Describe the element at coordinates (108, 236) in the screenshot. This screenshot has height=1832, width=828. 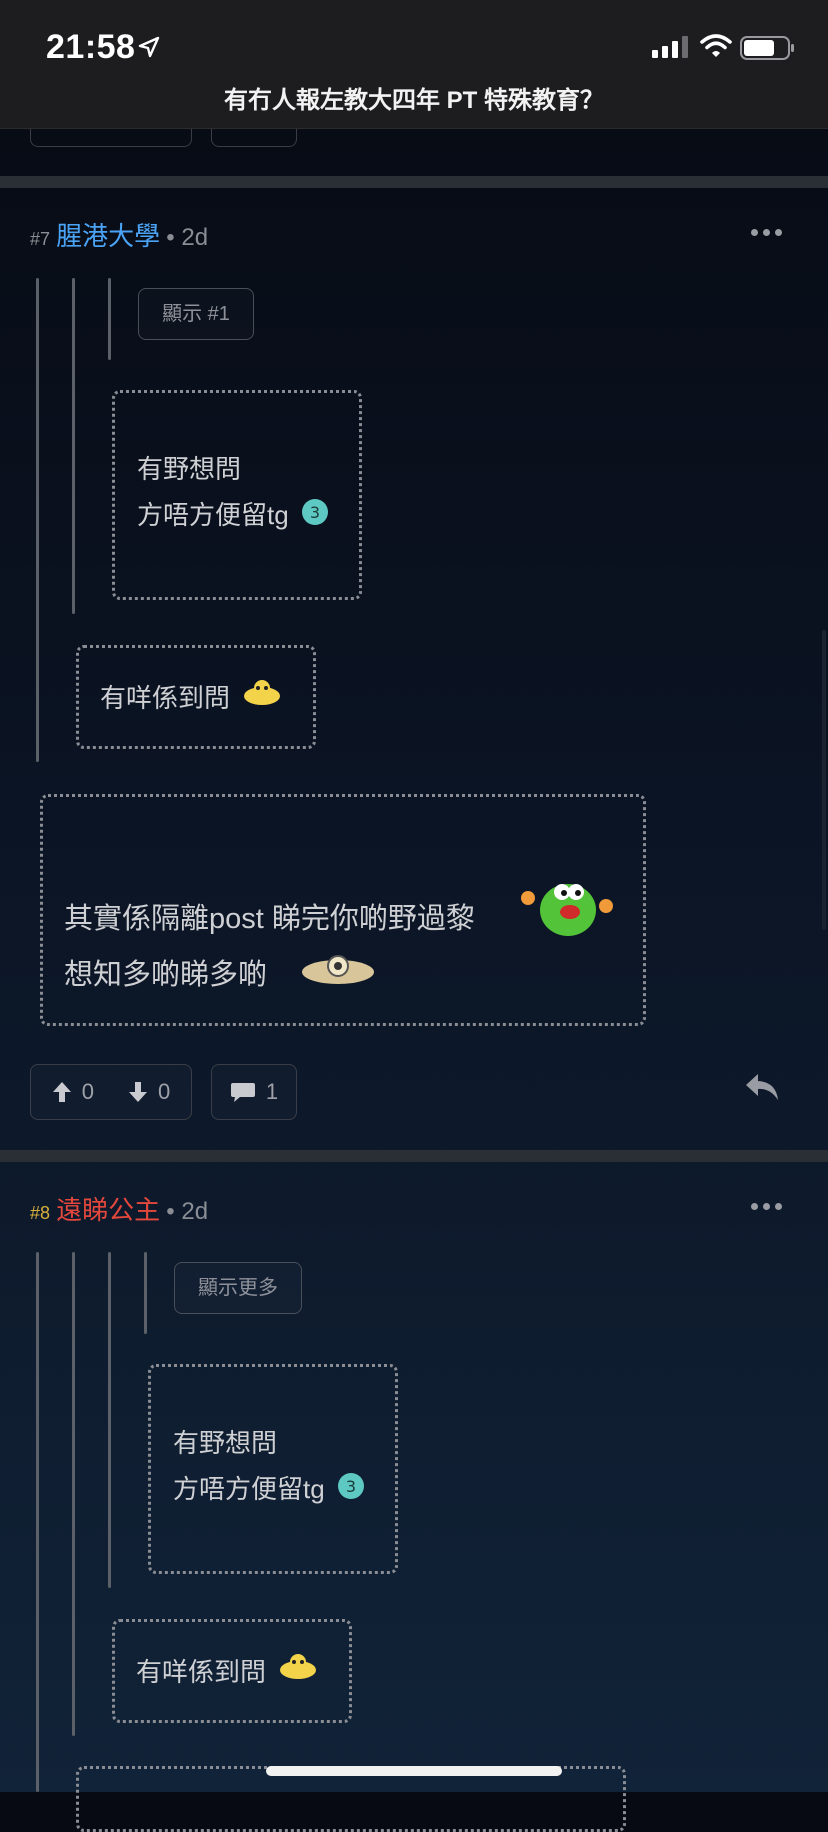
I see `post-author: 腥港大學` at that location.